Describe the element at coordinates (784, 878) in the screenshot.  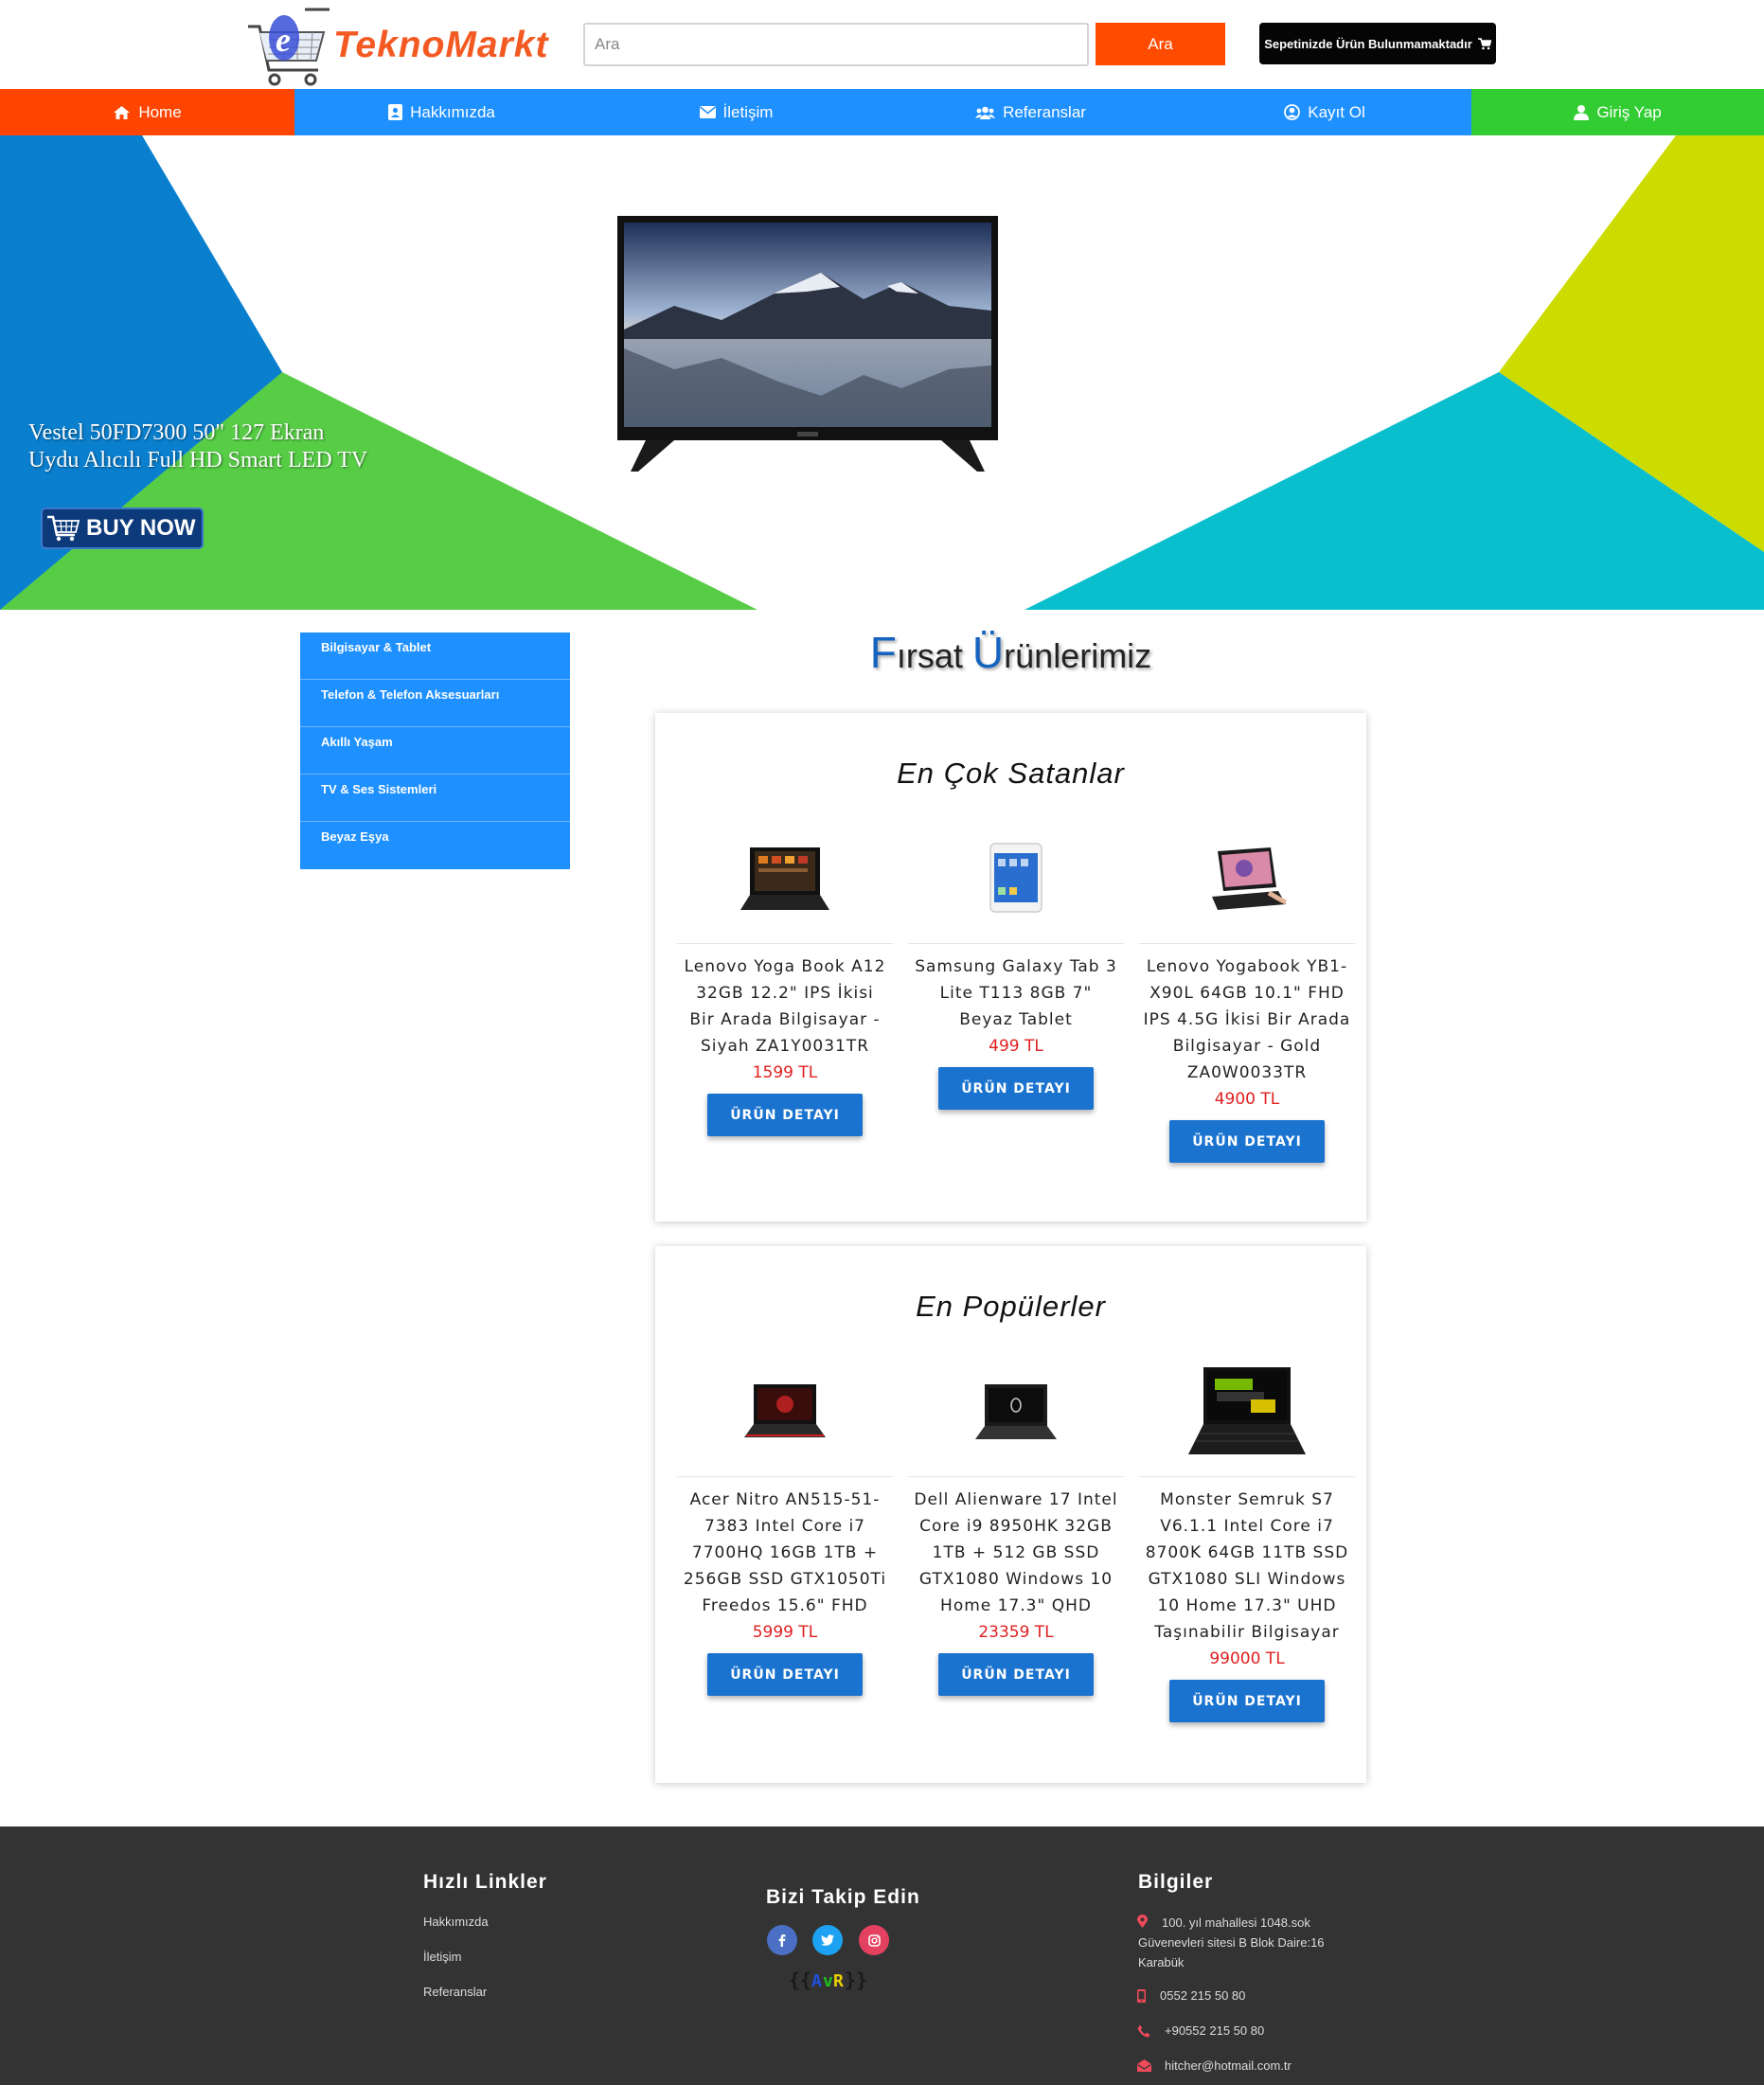
I see `laptop-image` at that location.